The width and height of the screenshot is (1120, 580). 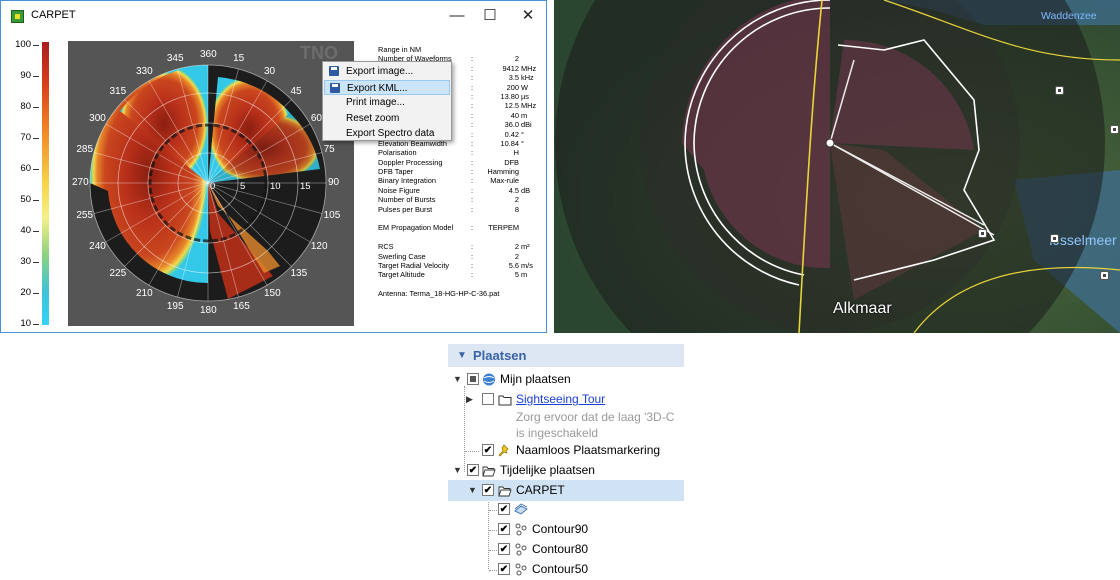 What do you see at coordinates (272, 293) in the screenshot?
I see `azimuth-label: 150` at bounding box center [272, 293].